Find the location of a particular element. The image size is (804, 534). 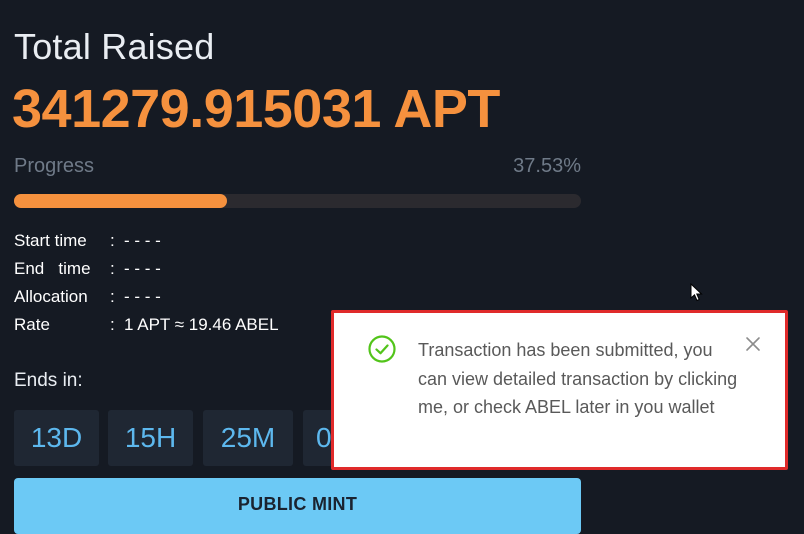

countdown-minutes: 25M is located at coordinates (248, 438).